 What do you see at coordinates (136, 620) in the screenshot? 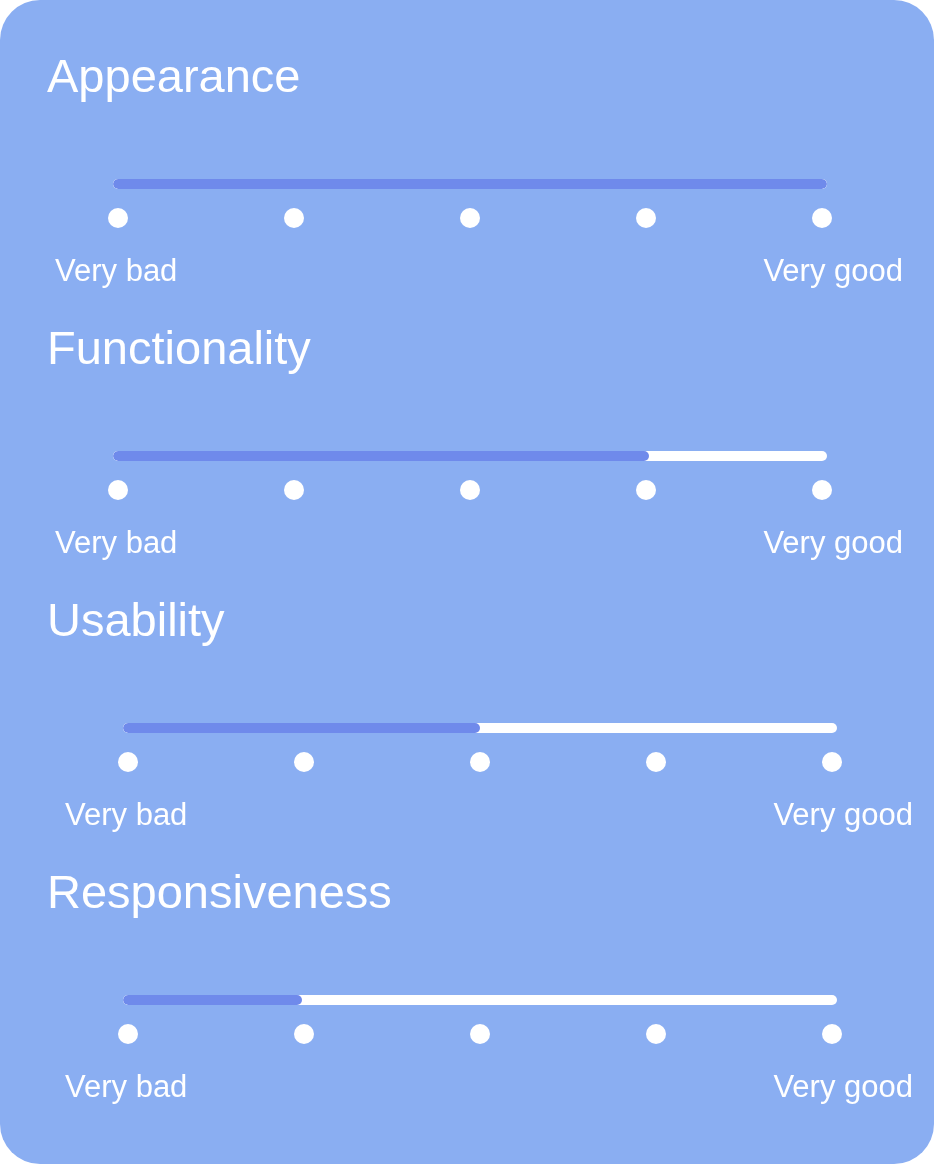
I see `section-title: Usability` at bounding box center [136, 620].